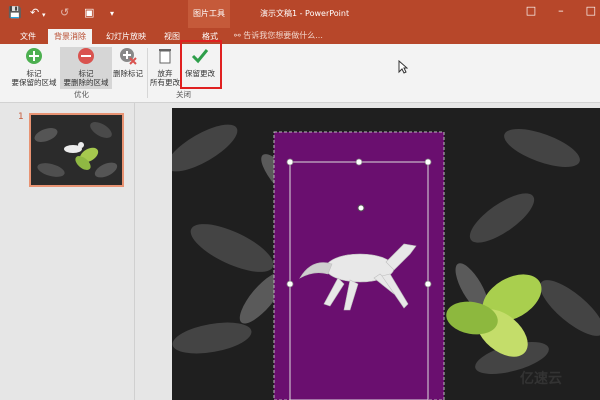 This screenshot has width=600, height=400. What do you see at coordinates (15, 13) in the screenshot?
I see `save-icon: 💾` at bounding box center [15, 13].